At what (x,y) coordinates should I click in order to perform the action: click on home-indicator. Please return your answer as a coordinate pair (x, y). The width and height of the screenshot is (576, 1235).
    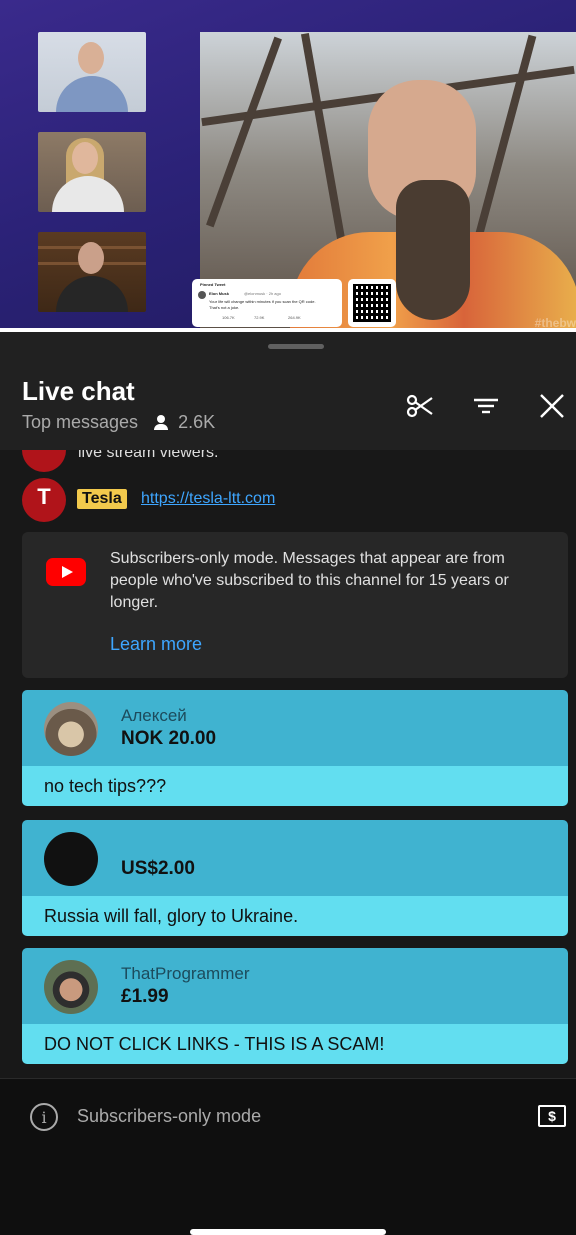
    Looking at the image, I should click on (288, 1232).